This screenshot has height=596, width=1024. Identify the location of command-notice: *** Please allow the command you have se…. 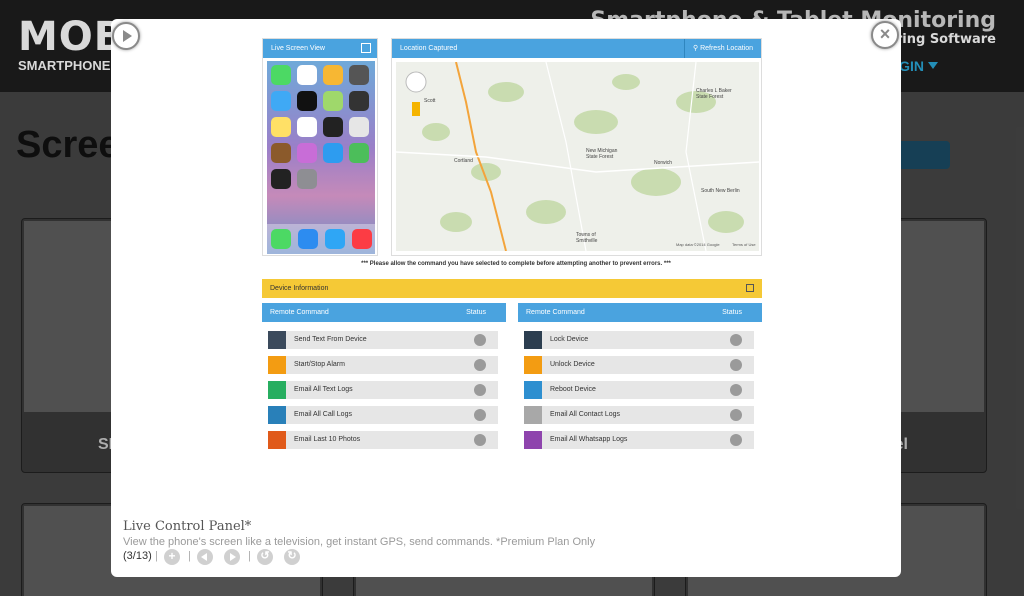
(516, 264).